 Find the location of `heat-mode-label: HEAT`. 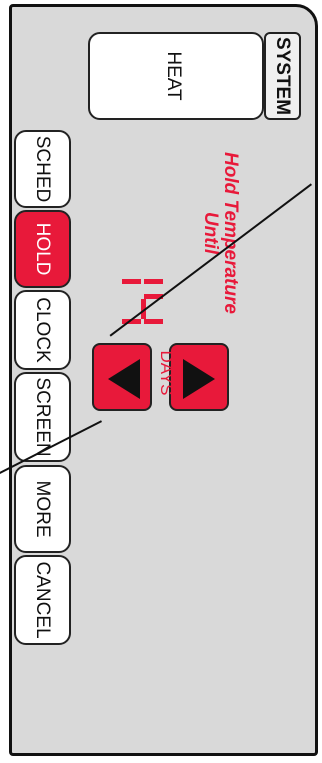

heat-mode-label: HEAT is located at coordinates (173, 76).